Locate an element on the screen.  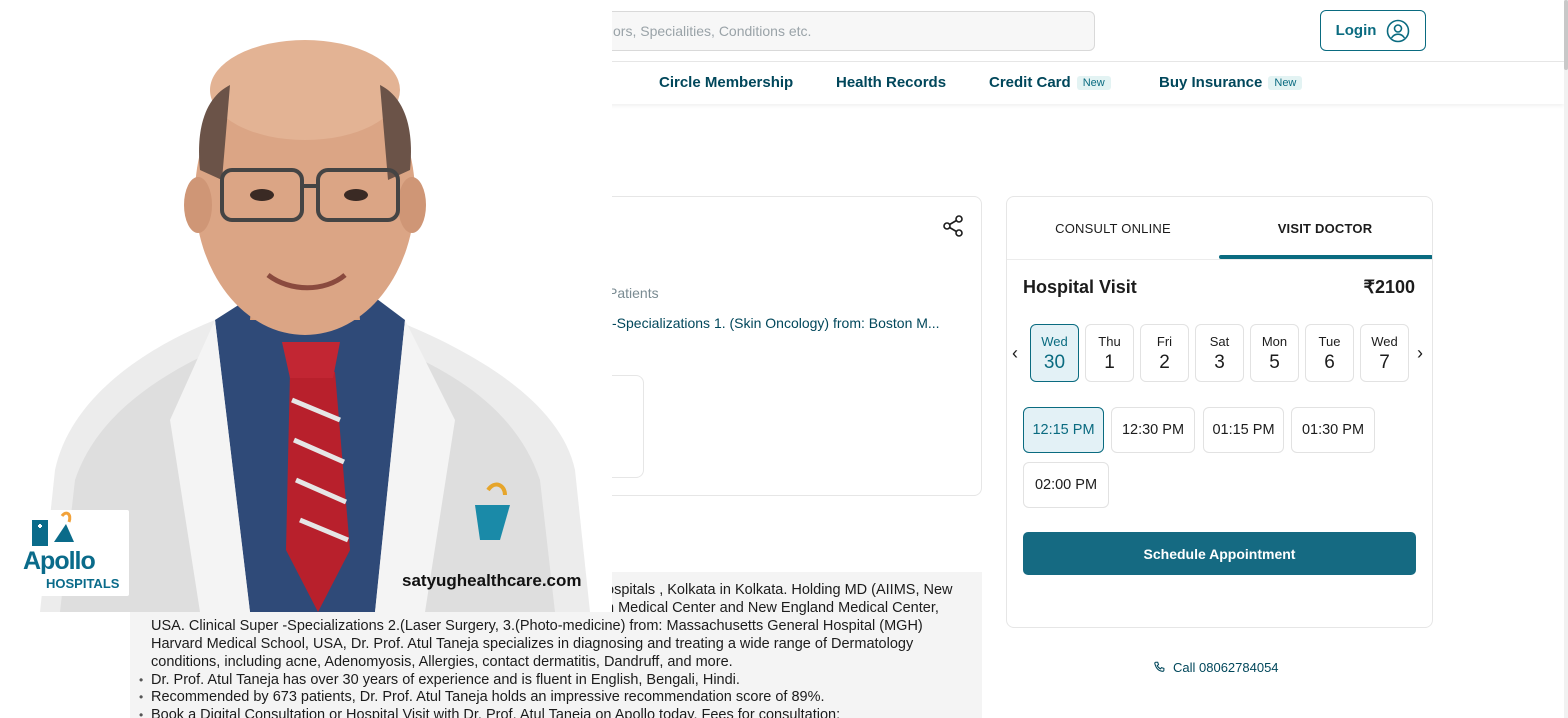
nav-item-label: Circle Membership is located at coordinates (726, 82).